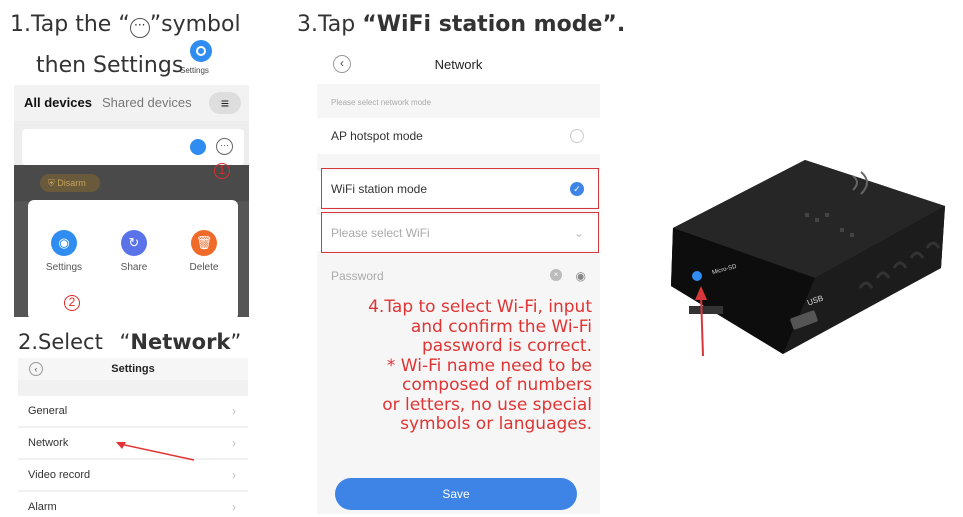 The width and height of the screenshot is (963, 517). I want to click on disarm-badge: ⛨ Disarm, so click(70, 183).